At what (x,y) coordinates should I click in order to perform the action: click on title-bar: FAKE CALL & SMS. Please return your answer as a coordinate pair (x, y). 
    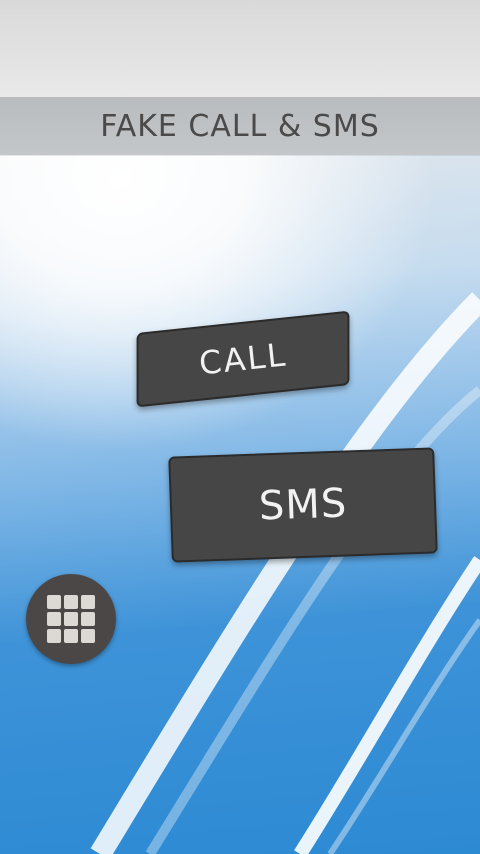
    Looking at the image, I should click on (240, 126).